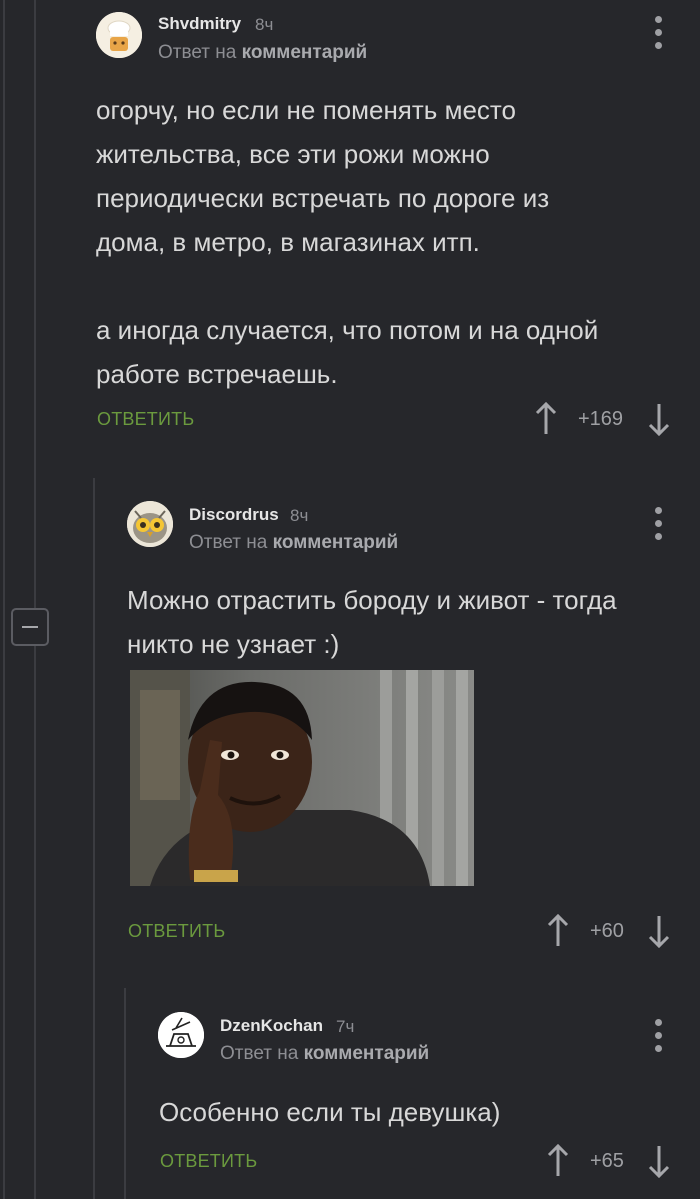  I want to click on username: Shvdmitry, so click(199, 24).